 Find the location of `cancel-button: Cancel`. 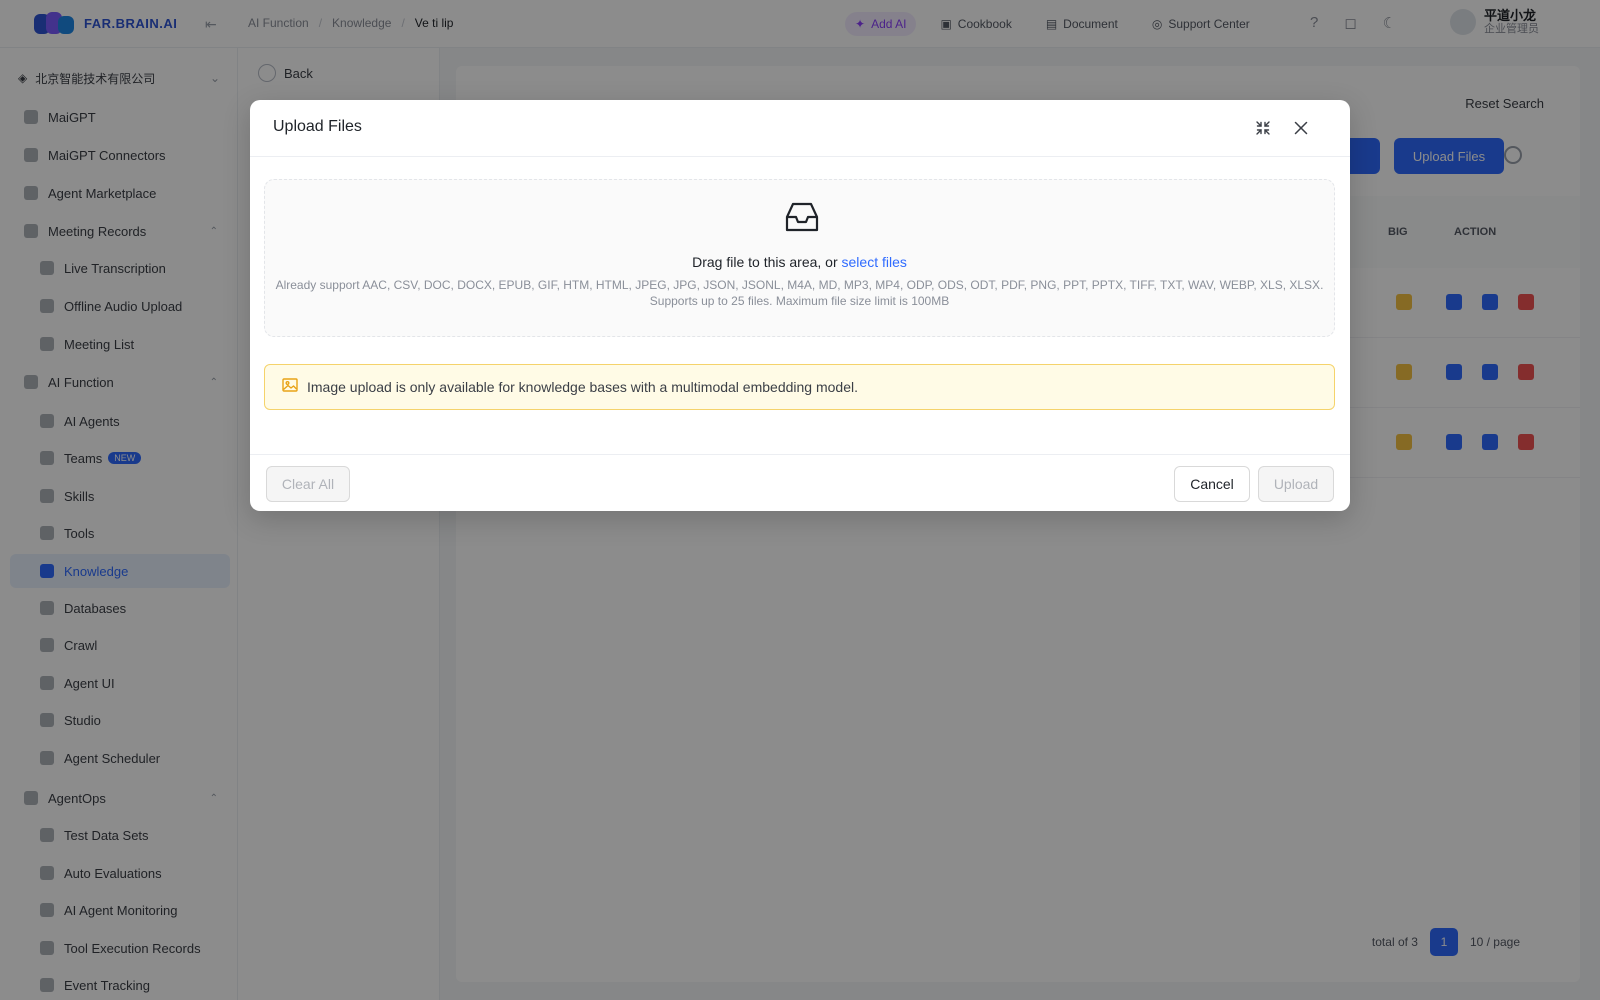

cancel-button: Cancel is located at coordinates (1212, 484).